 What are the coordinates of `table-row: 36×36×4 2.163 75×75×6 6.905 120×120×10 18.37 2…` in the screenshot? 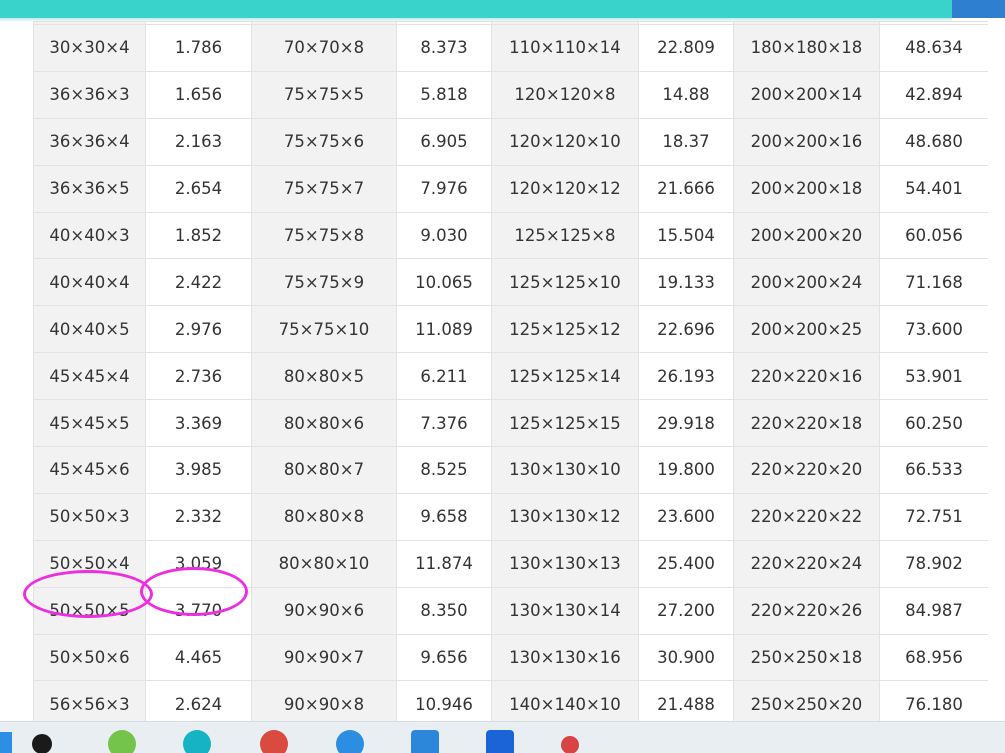 It's located at (510, 141).